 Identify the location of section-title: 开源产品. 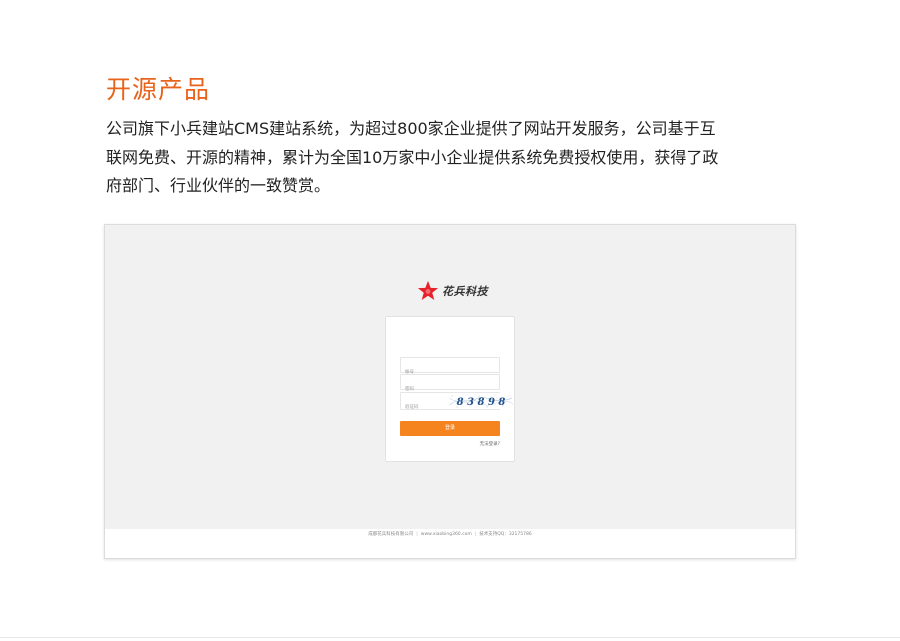
(158, 89).